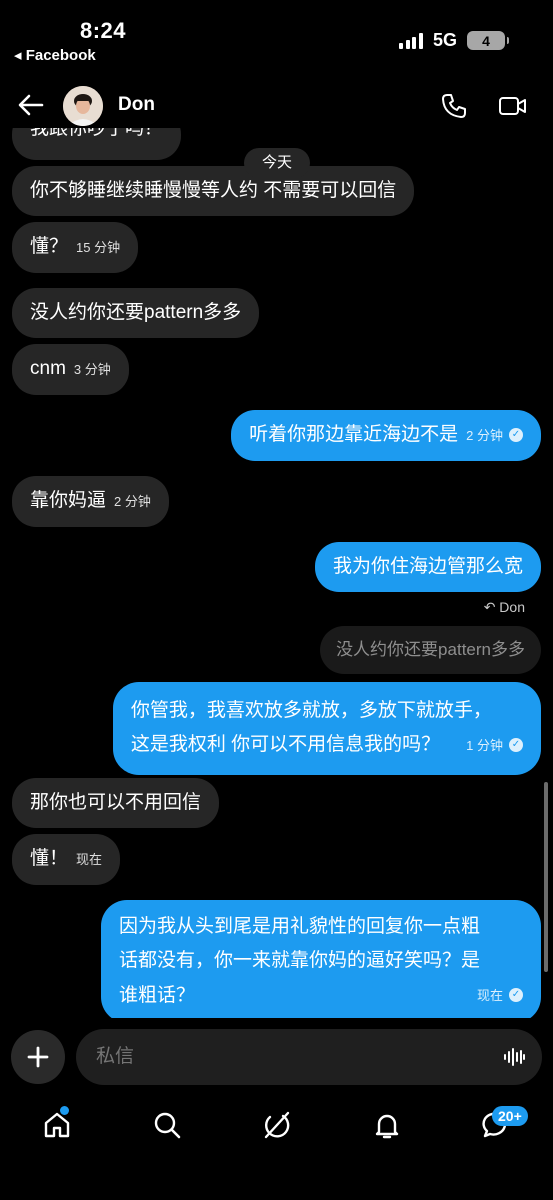  I want to click on home-icon, so click(57, 1125).